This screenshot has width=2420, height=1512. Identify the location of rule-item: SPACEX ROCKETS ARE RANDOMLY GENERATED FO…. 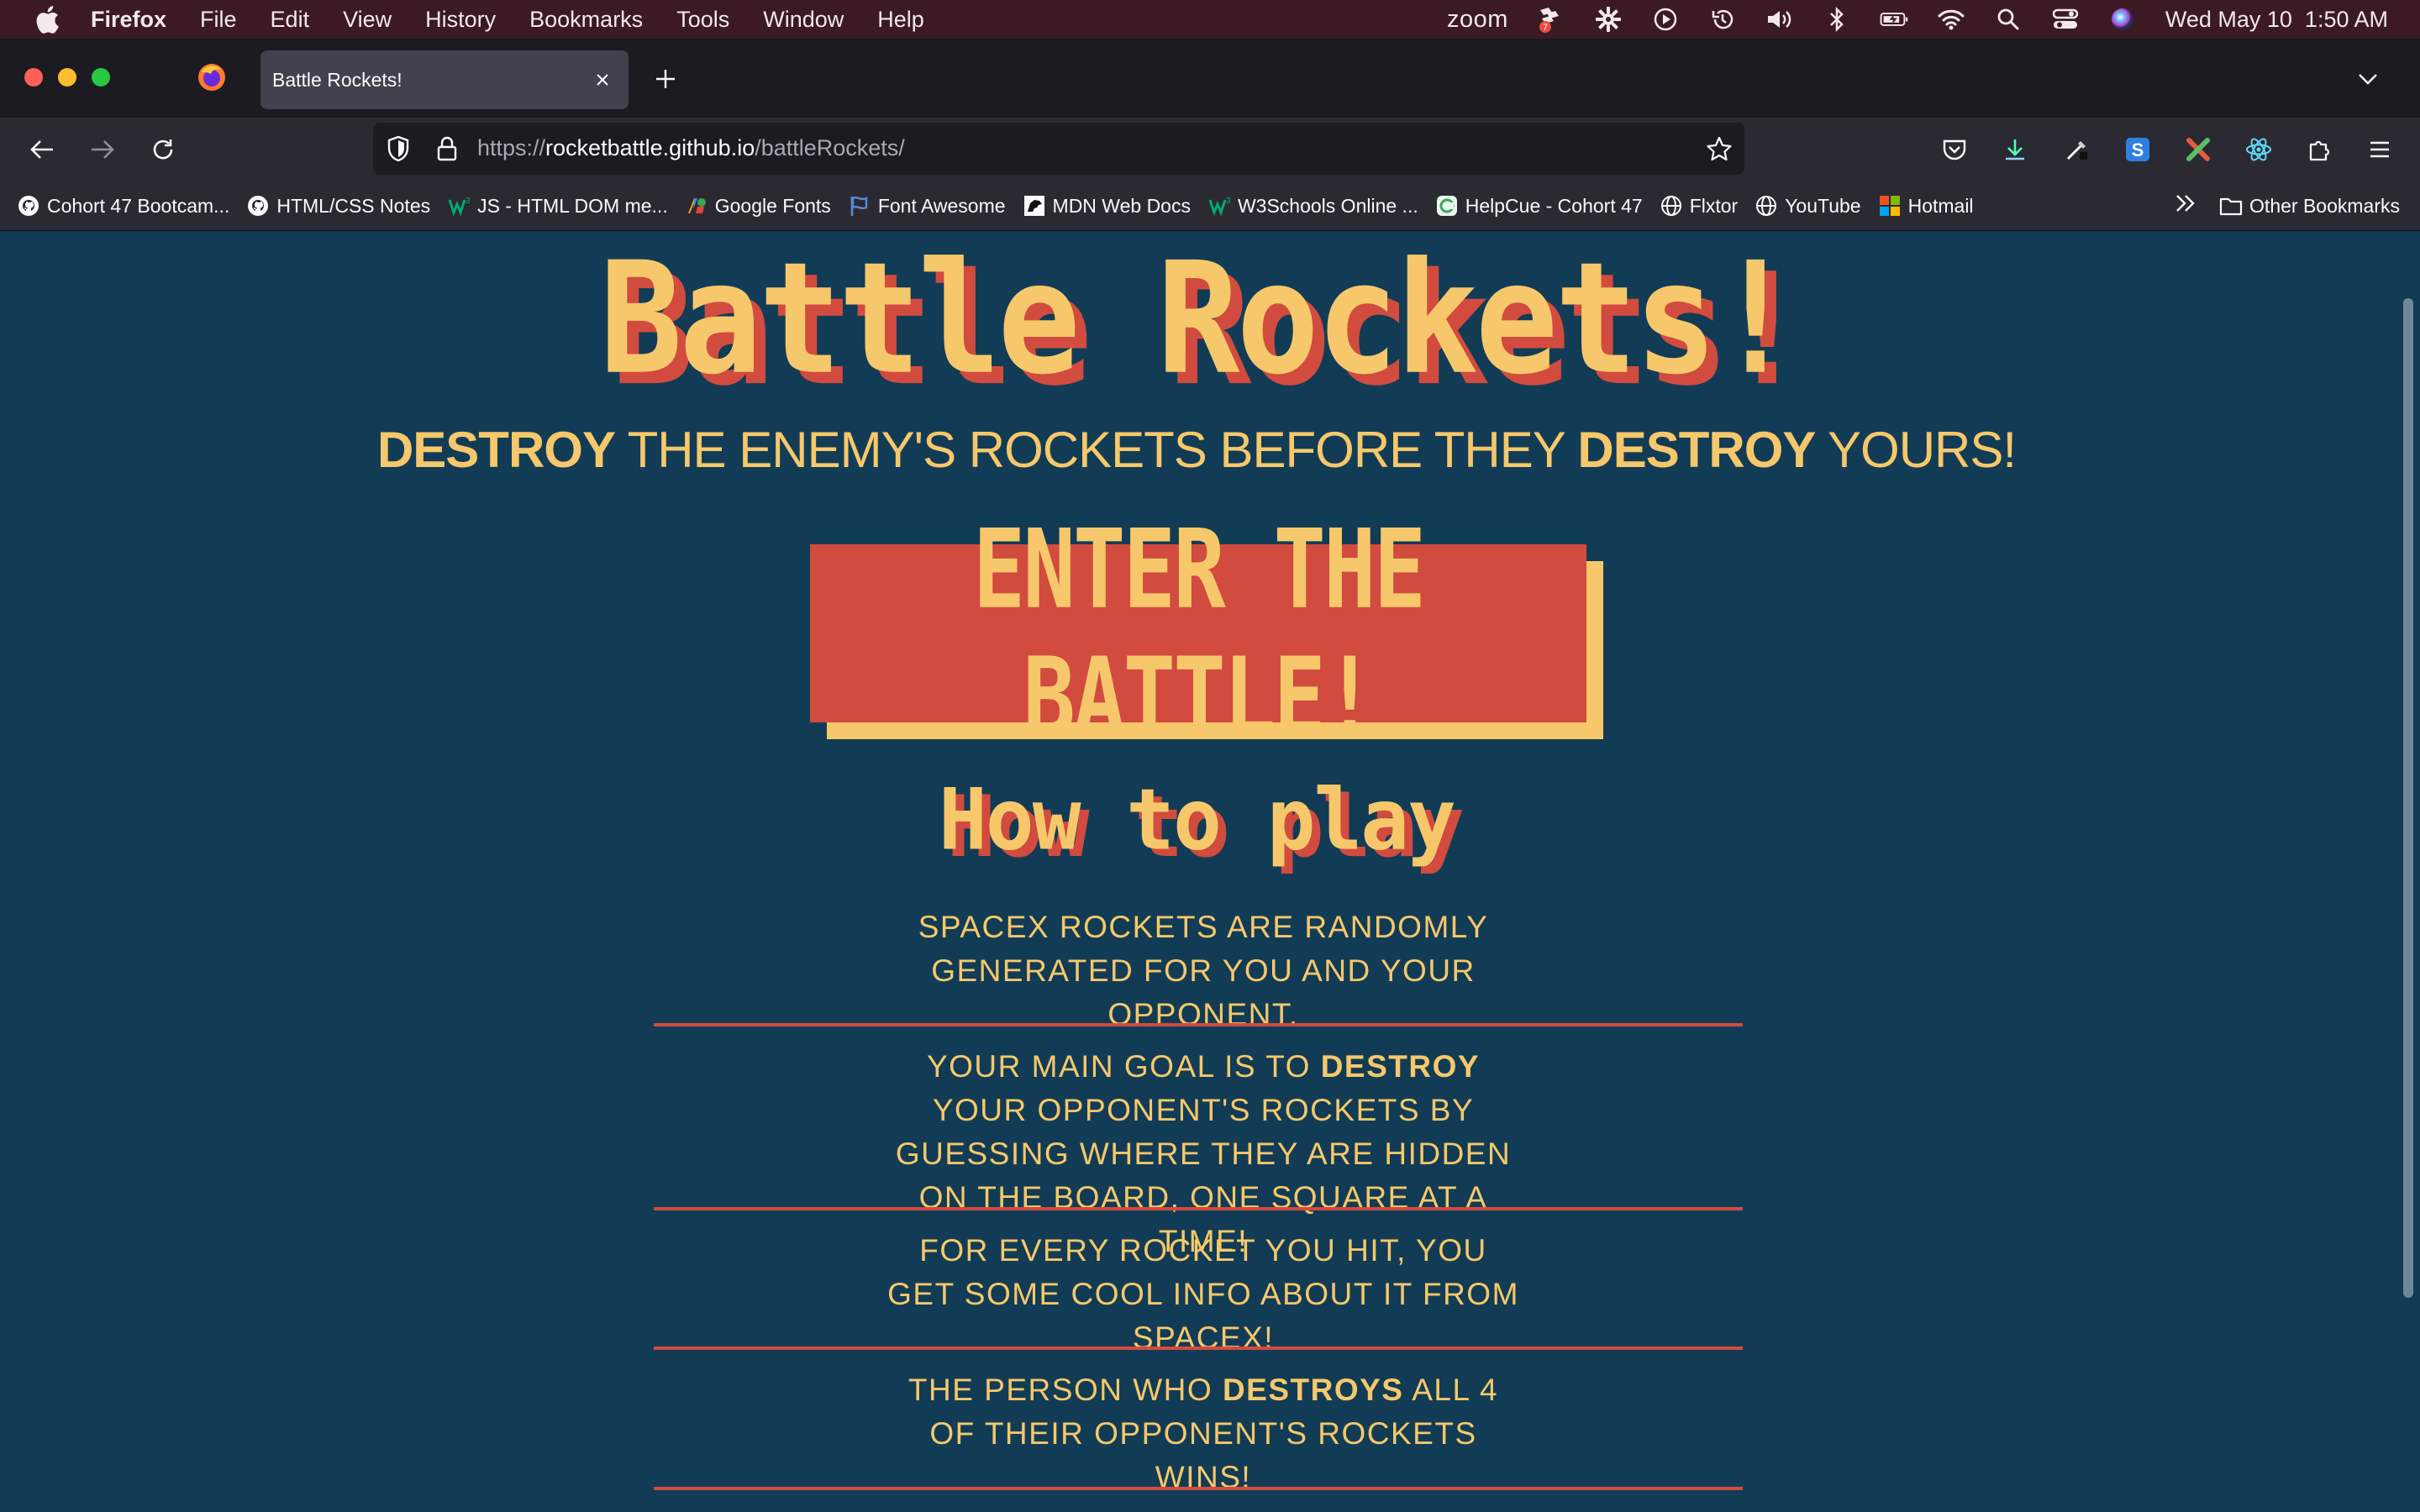
(1203, 971).